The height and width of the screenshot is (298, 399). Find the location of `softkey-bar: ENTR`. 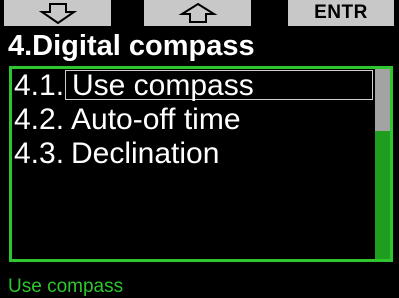

softkey-bar: ENTR is located at coordinates (199, 13).